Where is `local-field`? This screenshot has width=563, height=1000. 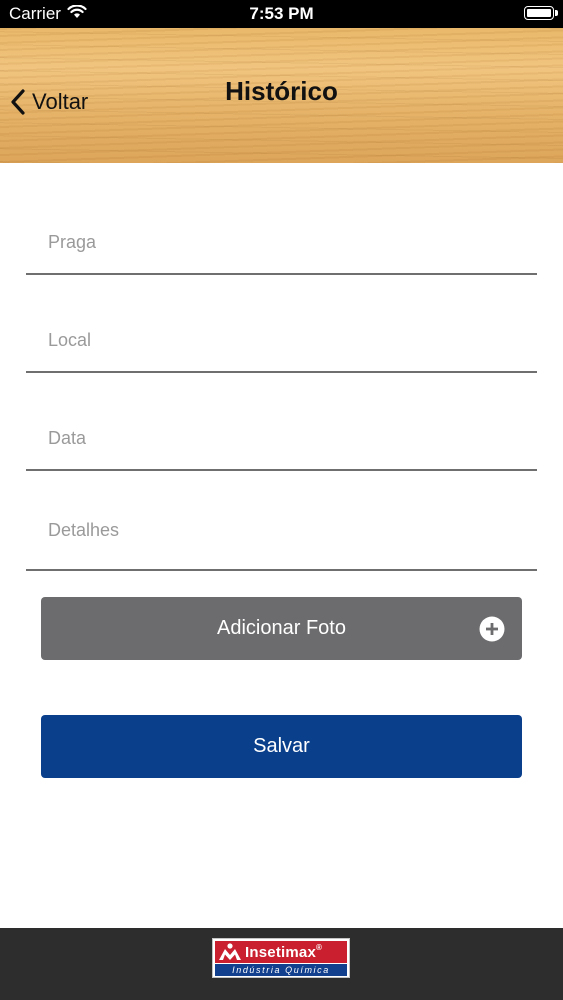
local-field is located at coordinates (281, 341).